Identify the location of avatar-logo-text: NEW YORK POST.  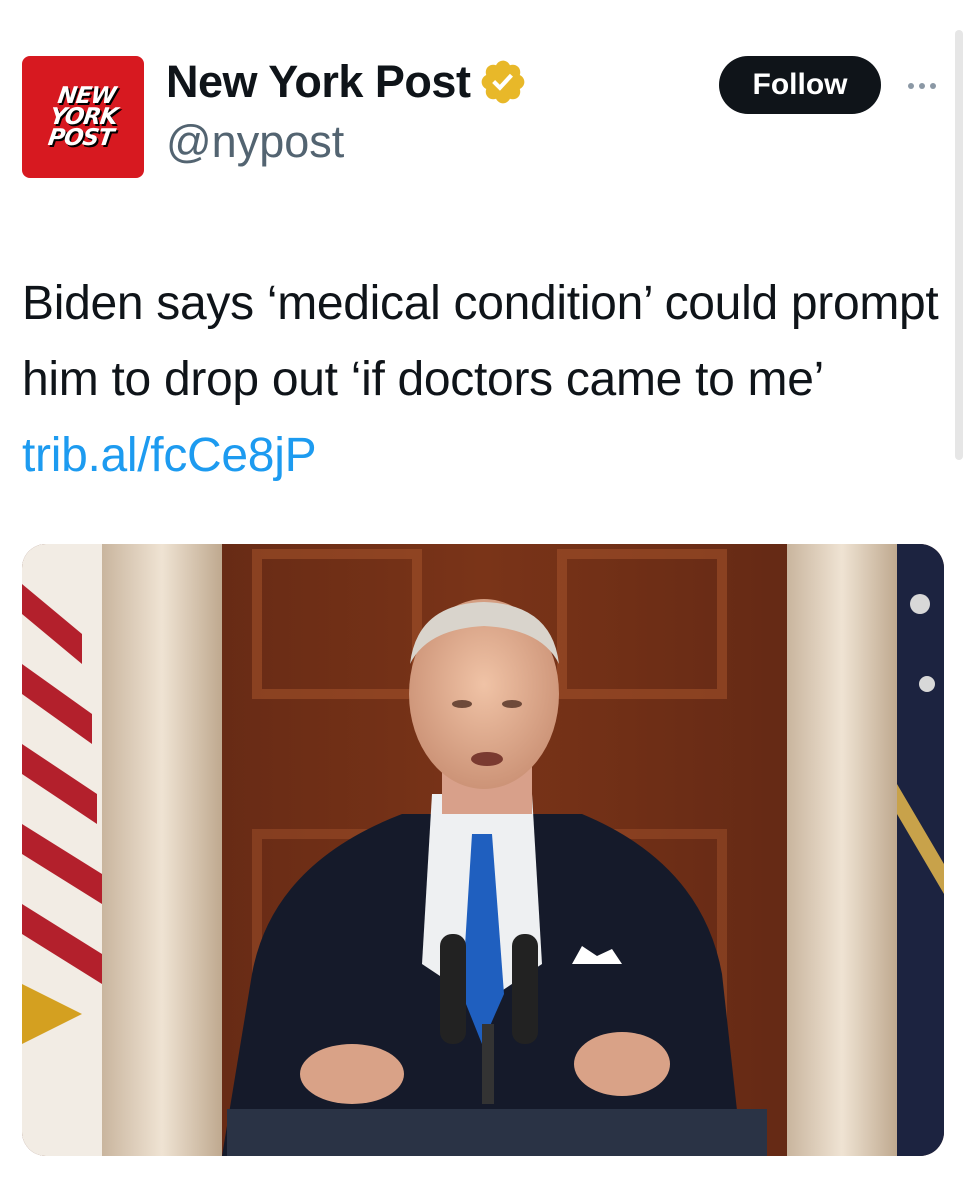
(83, 117).